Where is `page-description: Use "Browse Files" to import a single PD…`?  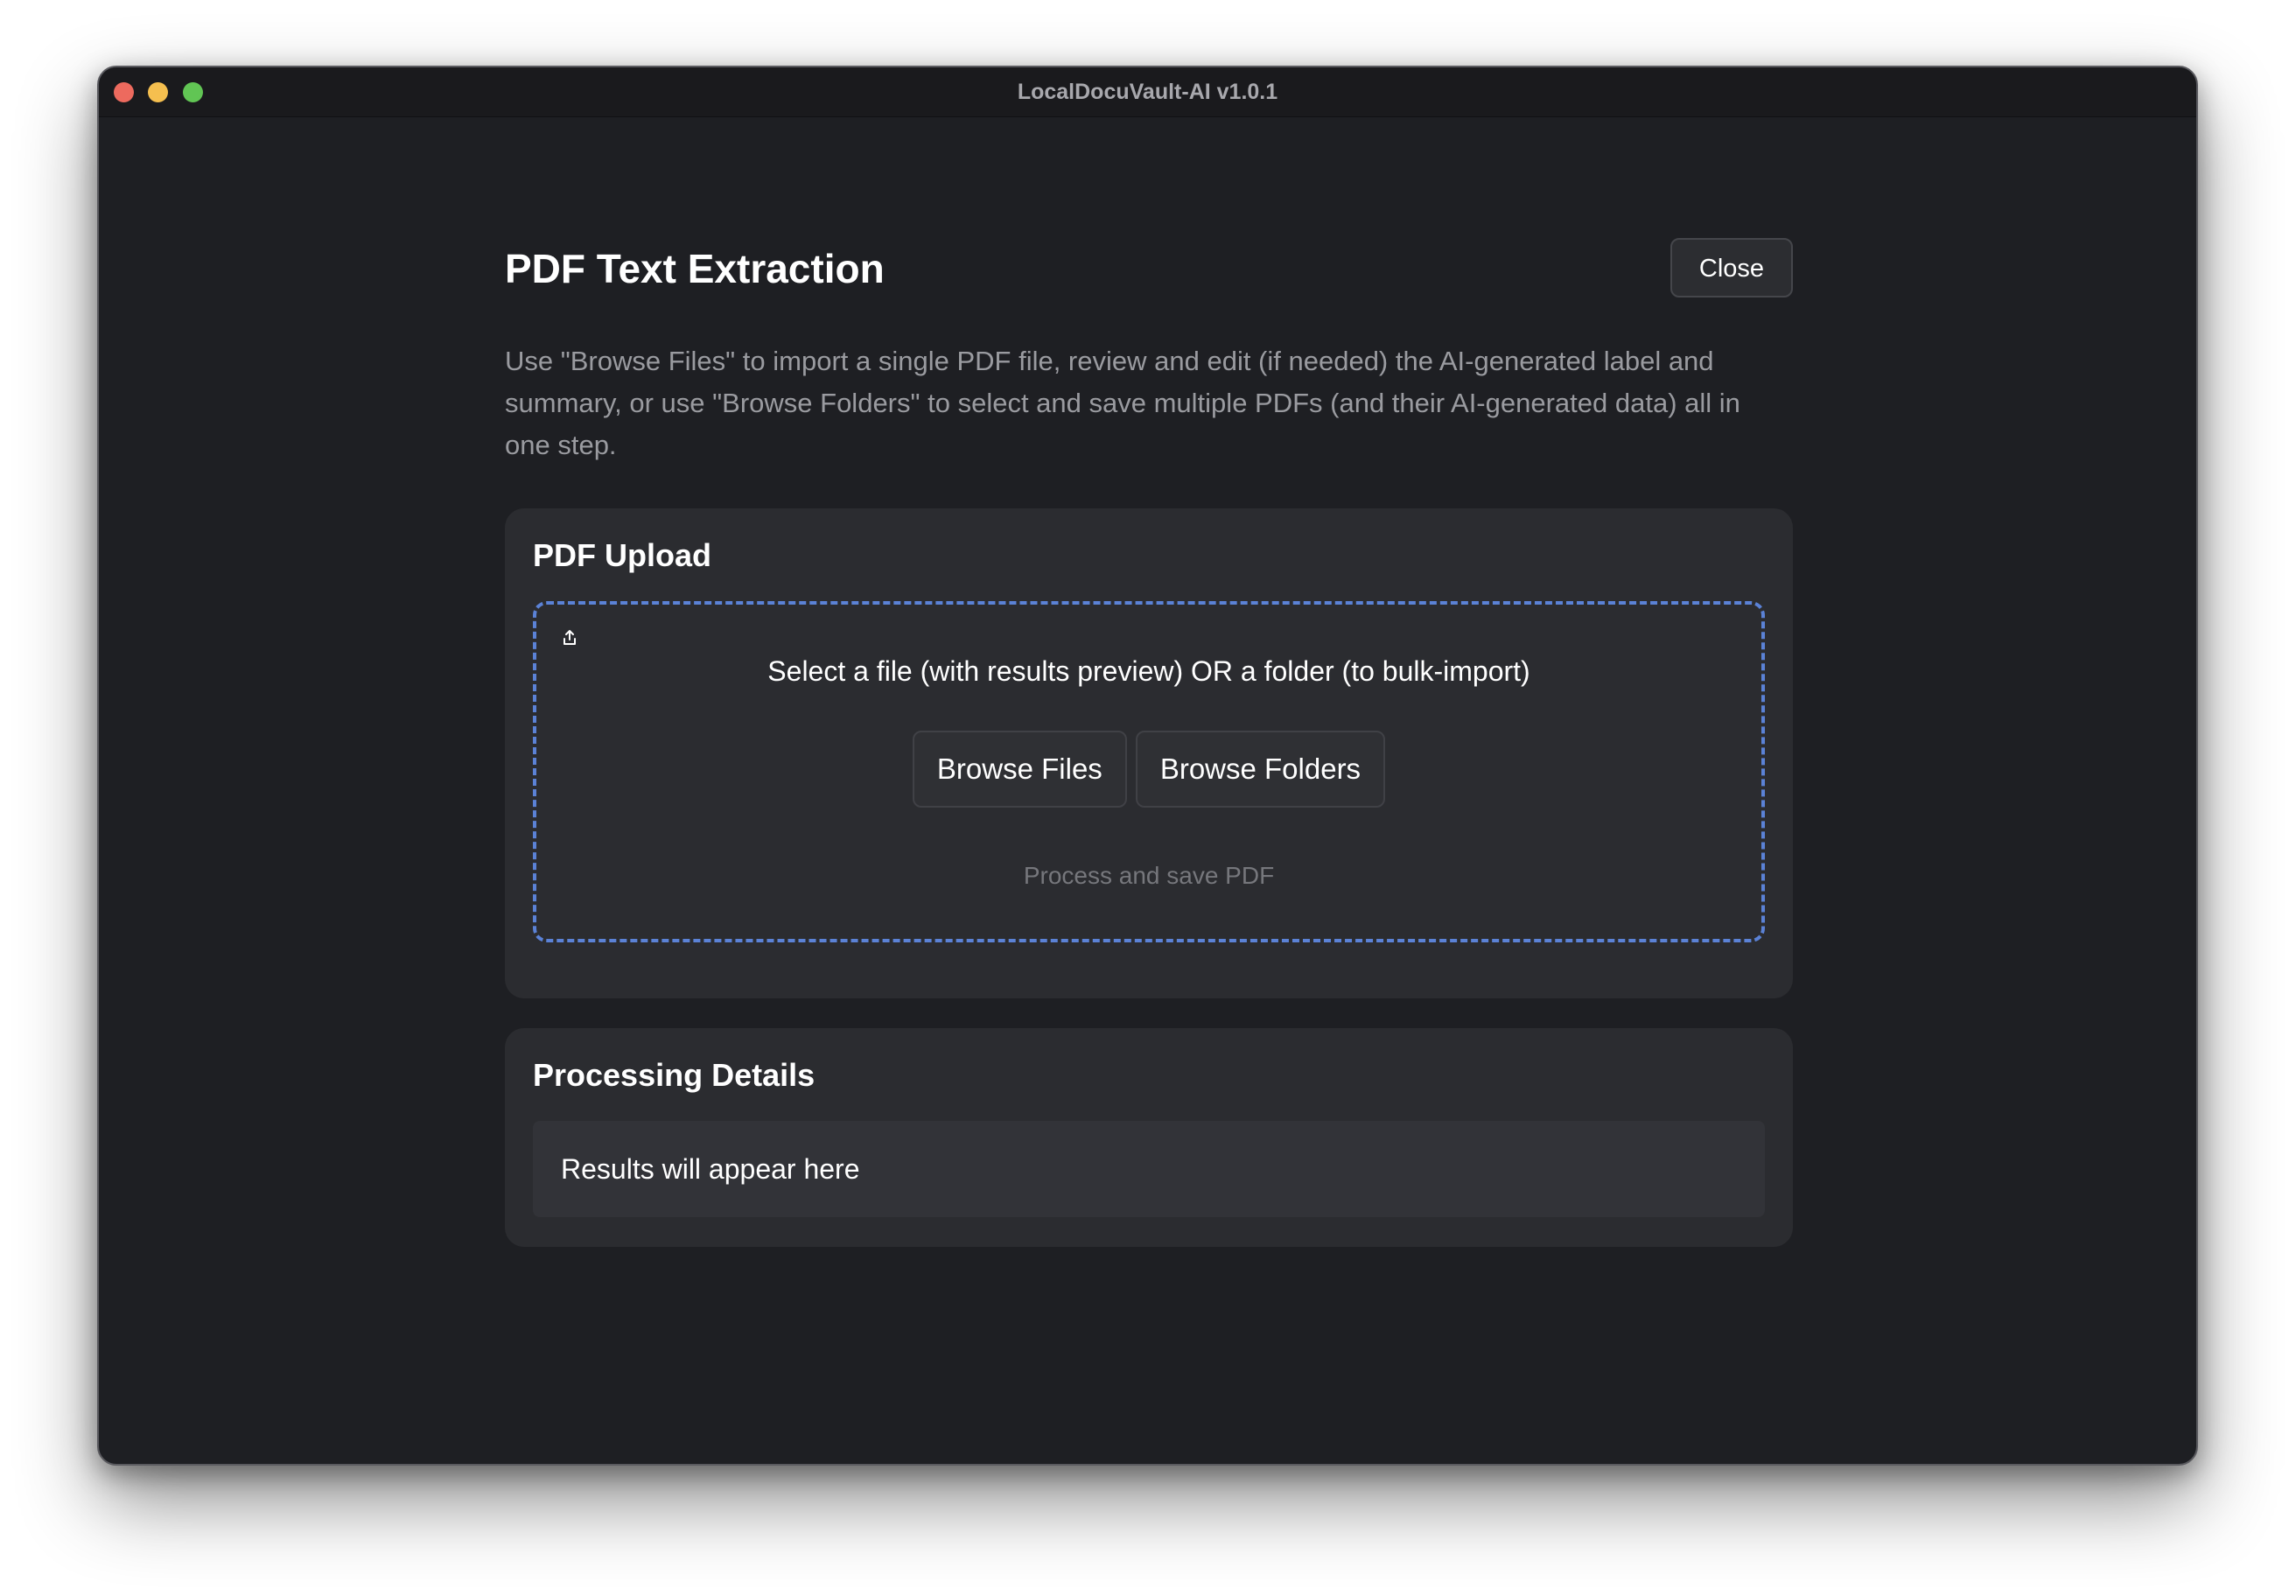
page-description: Use "Browse Files" to import a single PD… is located at coordinates (1122, 403).